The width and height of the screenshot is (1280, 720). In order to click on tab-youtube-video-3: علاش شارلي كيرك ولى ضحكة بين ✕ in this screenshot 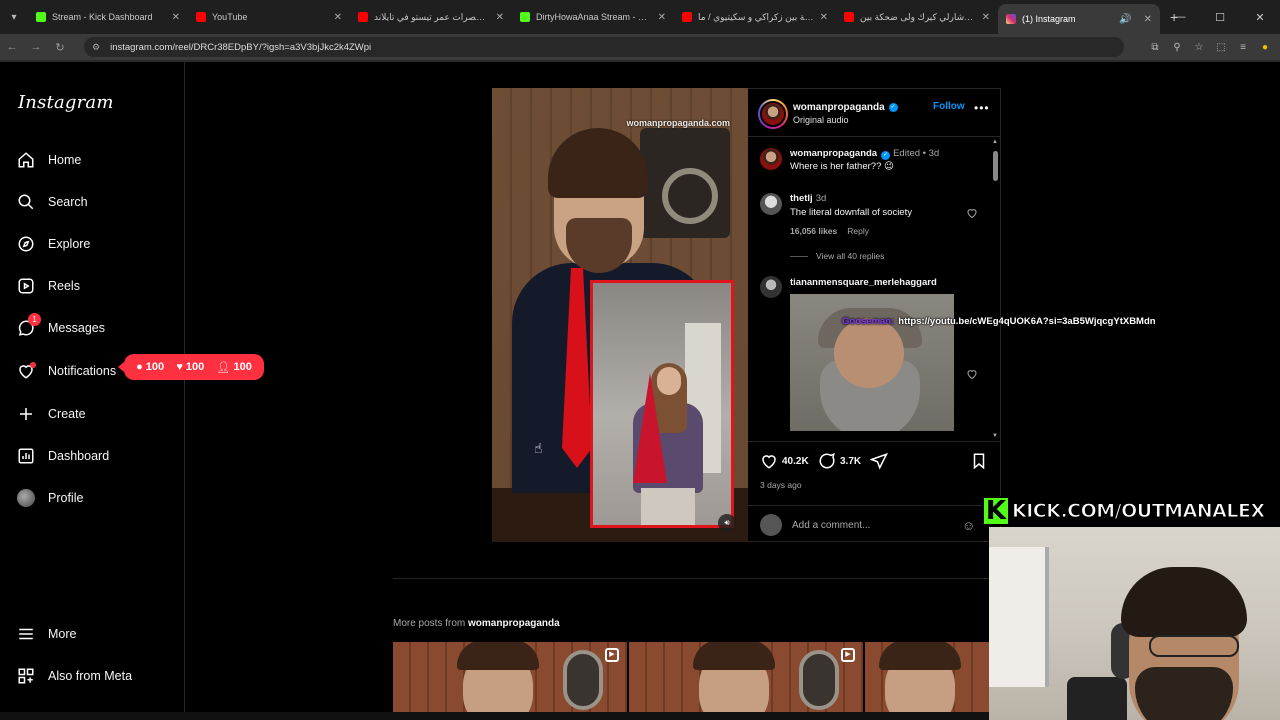, I will do `click(917, 17)`.